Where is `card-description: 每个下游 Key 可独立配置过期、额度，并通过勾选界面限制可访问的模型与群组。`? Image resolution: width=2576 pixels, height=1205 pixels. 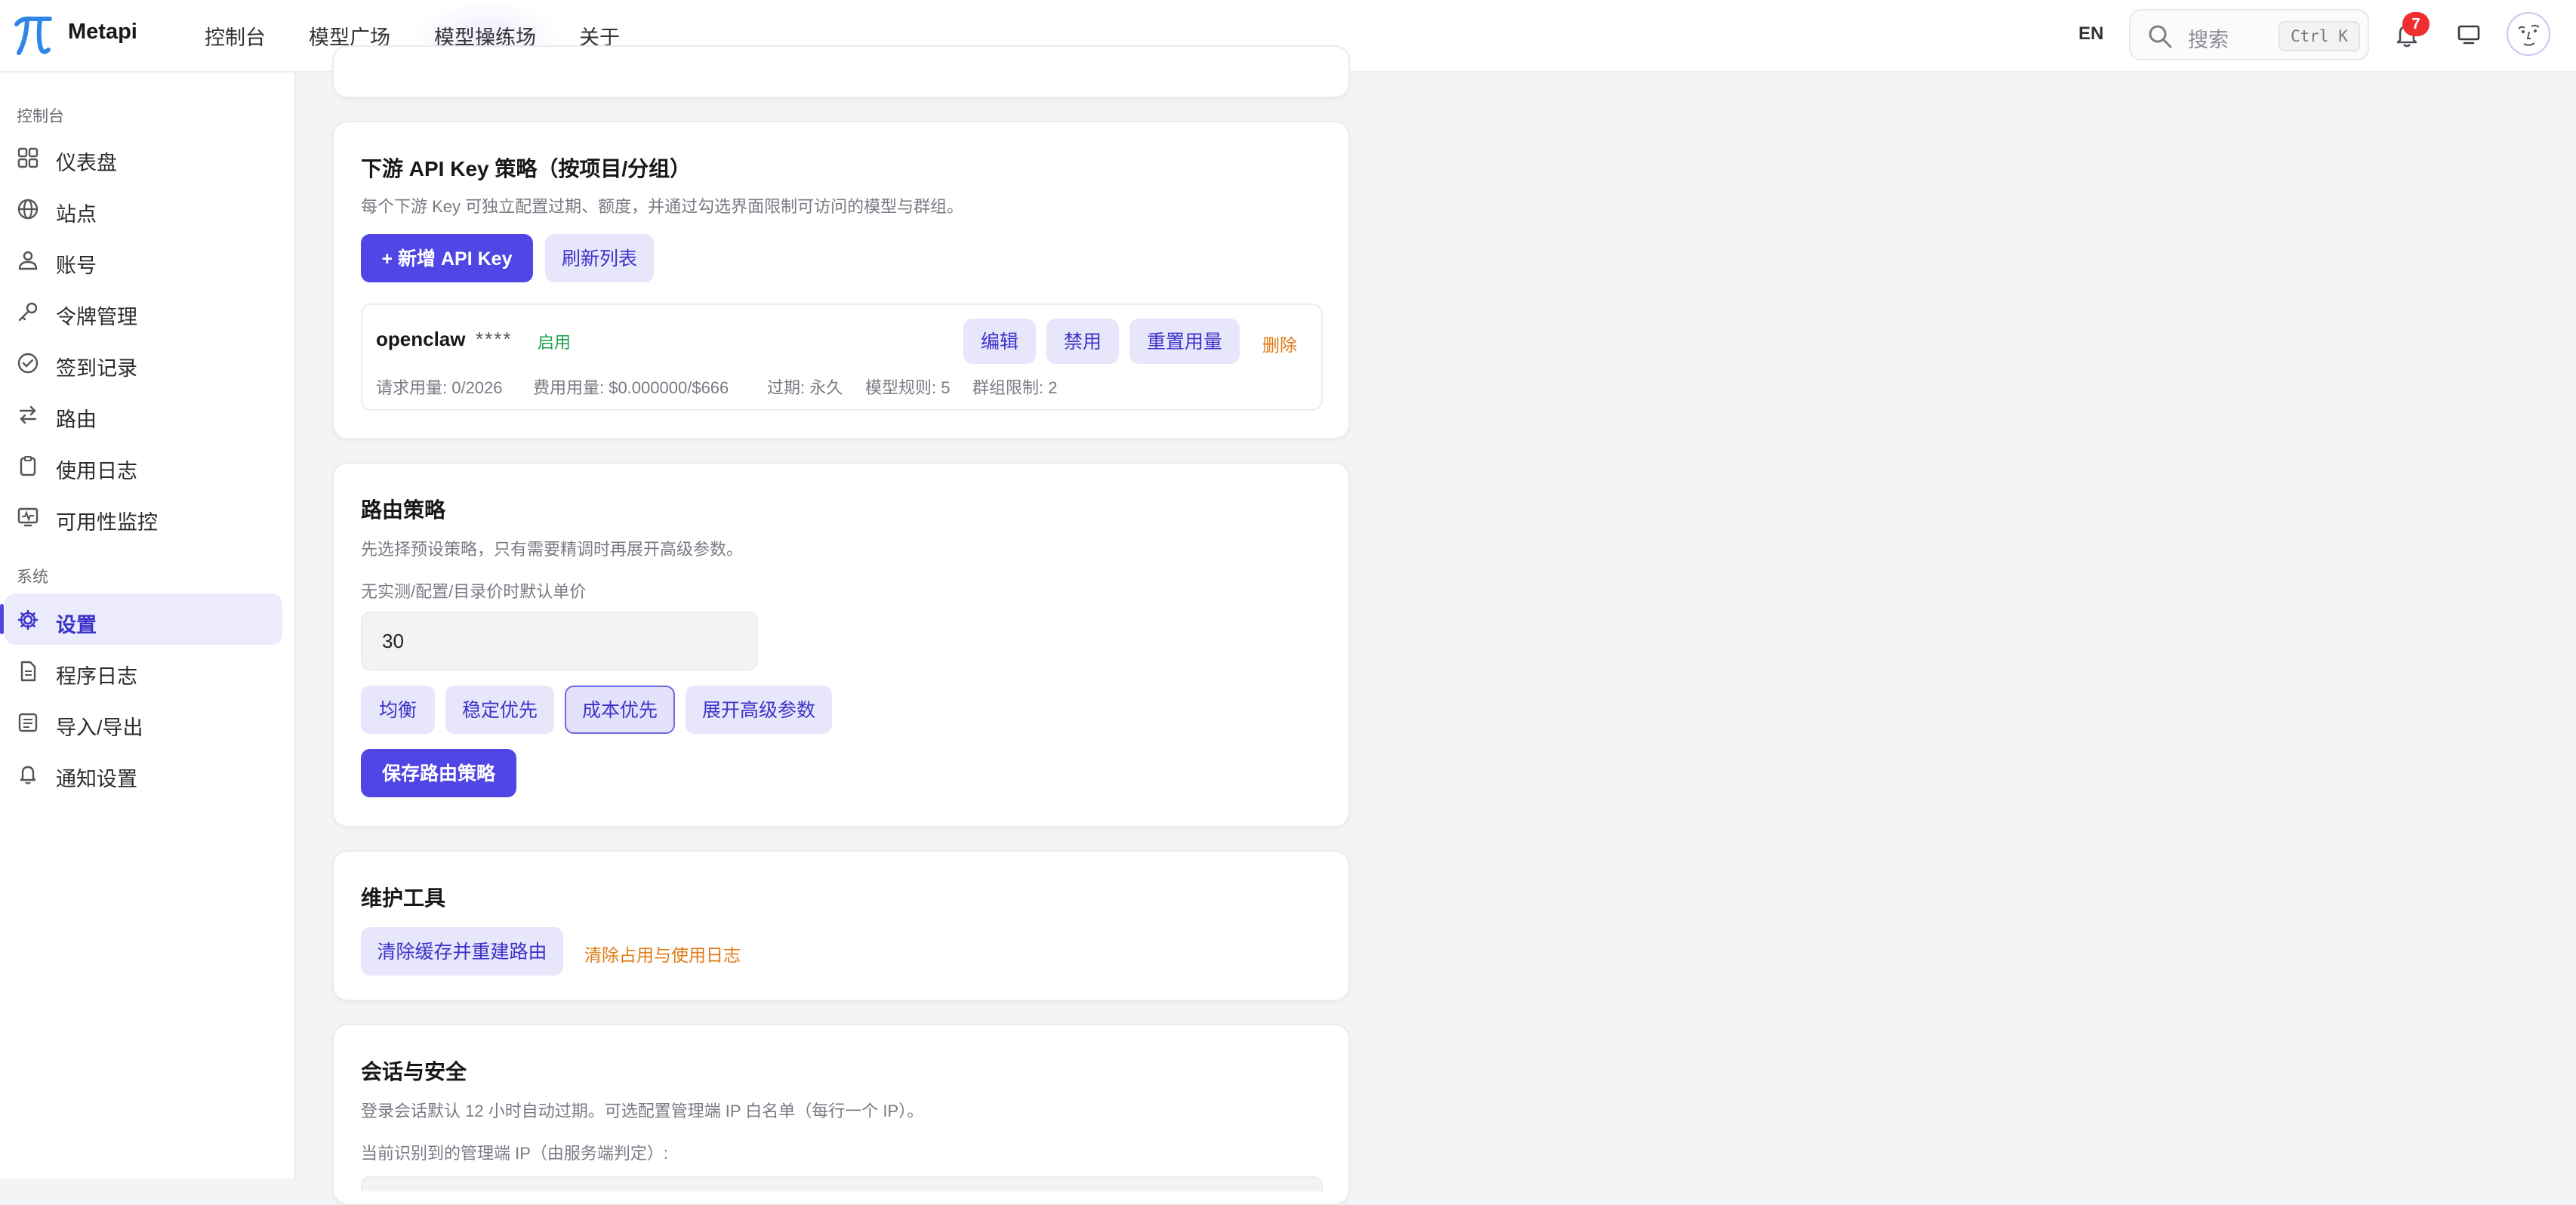
card-description: 每个下游 Key 可独立配置过期、额度，并通过勾选界面限制可访问的模型与群组。 is located at coordinates (662, 206).